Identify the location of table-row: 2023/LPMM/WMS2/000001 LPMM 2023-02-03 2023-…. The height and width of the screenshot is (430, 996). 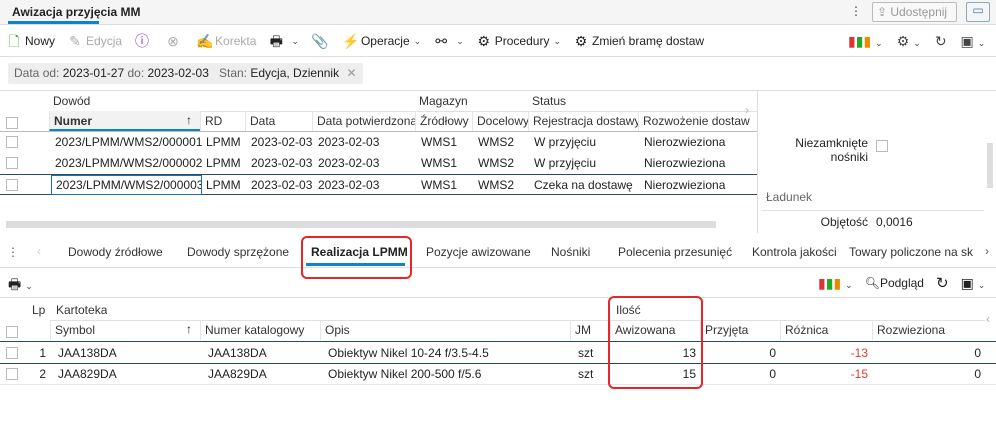
(378, 142).